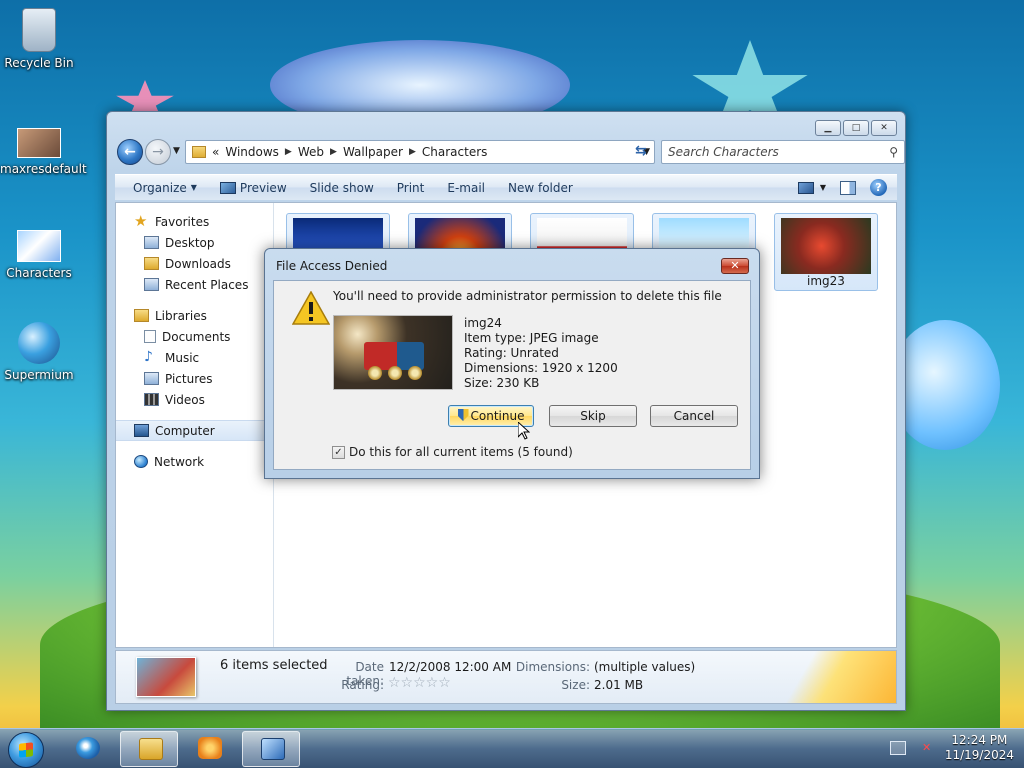  What do you see at coordinates (641, 151) in the screenshot?
I see `refresh-icon: ⇆` at bounding box center [641, 151].